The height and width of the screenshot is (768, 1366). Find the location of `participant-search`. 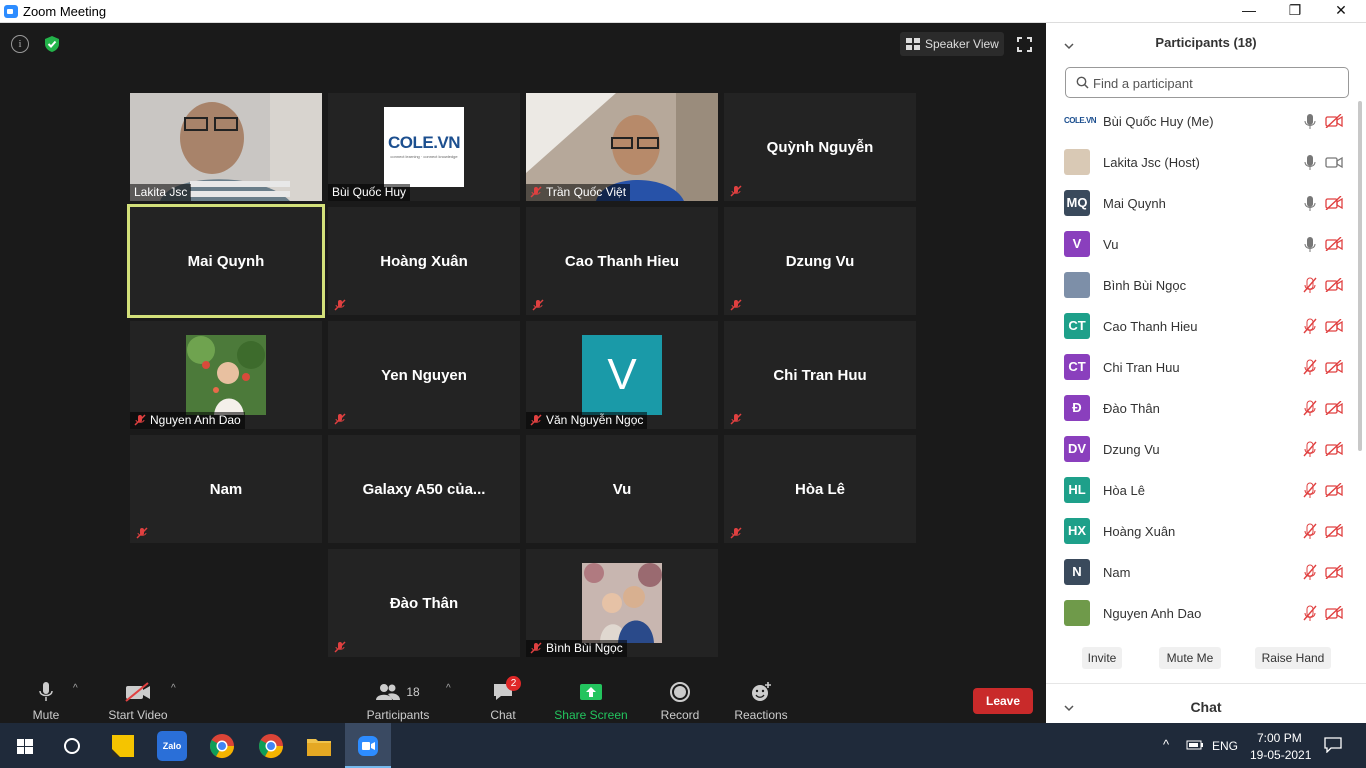

participant-search is located at coordinates (1207, 82).